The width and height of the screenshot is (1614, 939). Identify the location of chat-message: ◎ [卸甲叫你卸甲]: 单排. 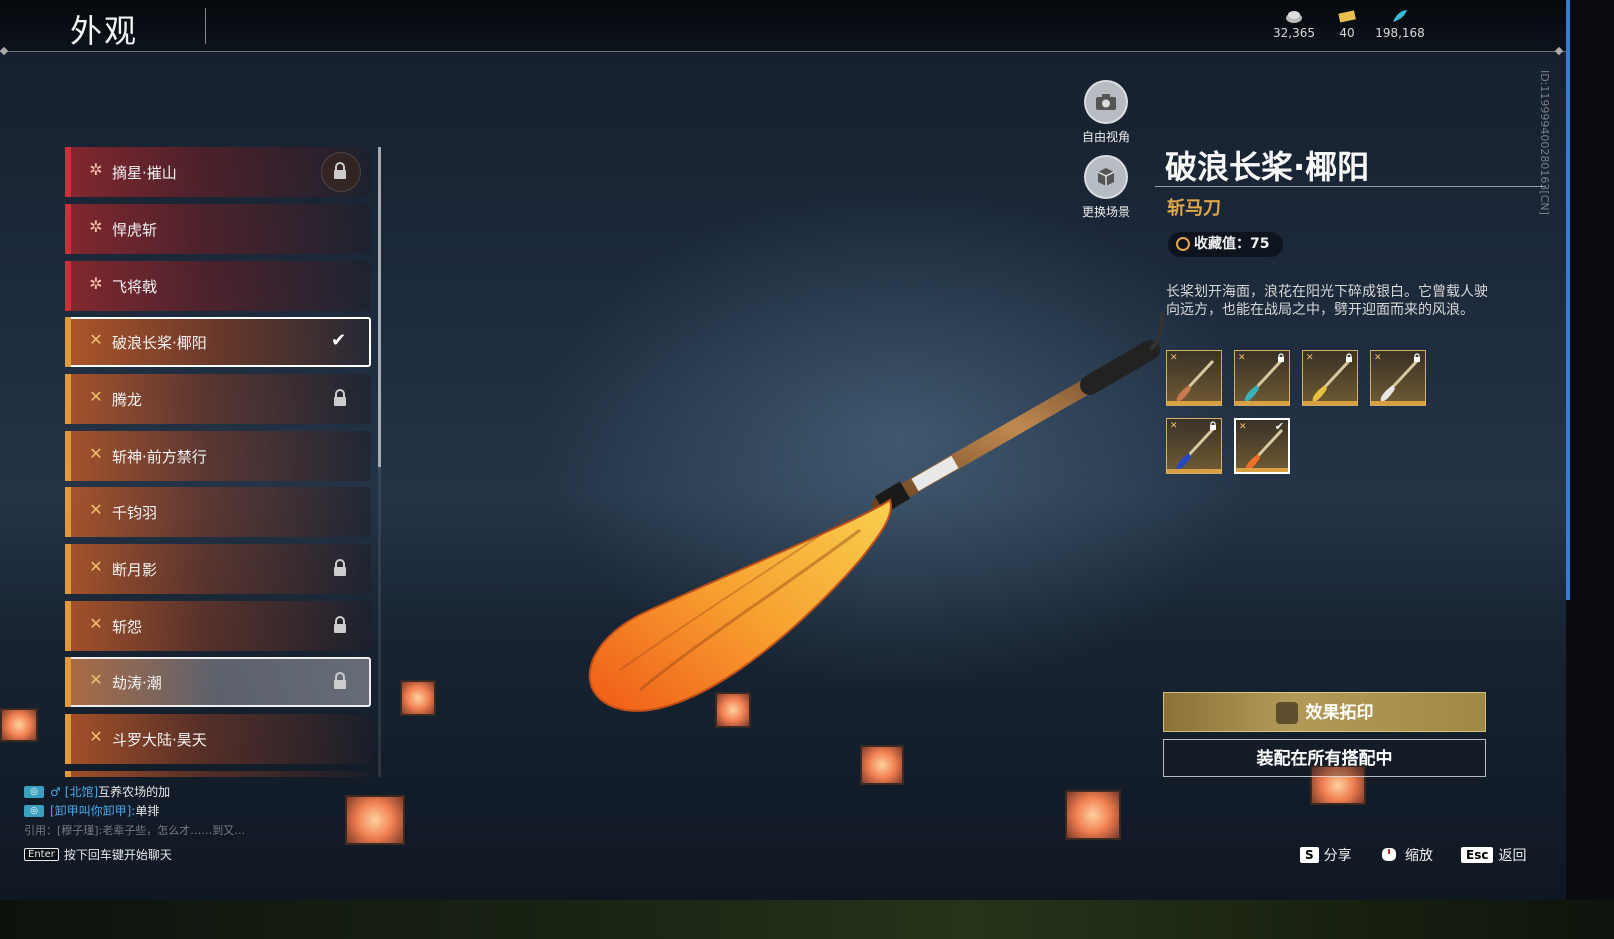
(174, 810).